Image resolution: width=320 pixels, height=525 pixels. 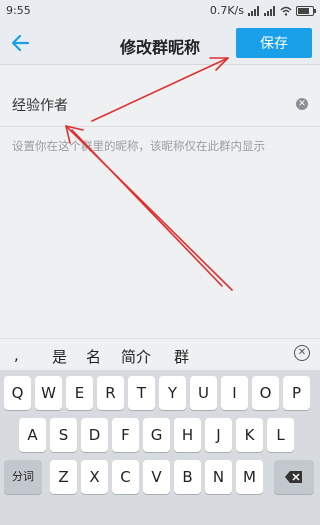 What do you see at coordinates (48, 393) in the screenshot?
I see `key-w: W` at bounding box center [48, 393].